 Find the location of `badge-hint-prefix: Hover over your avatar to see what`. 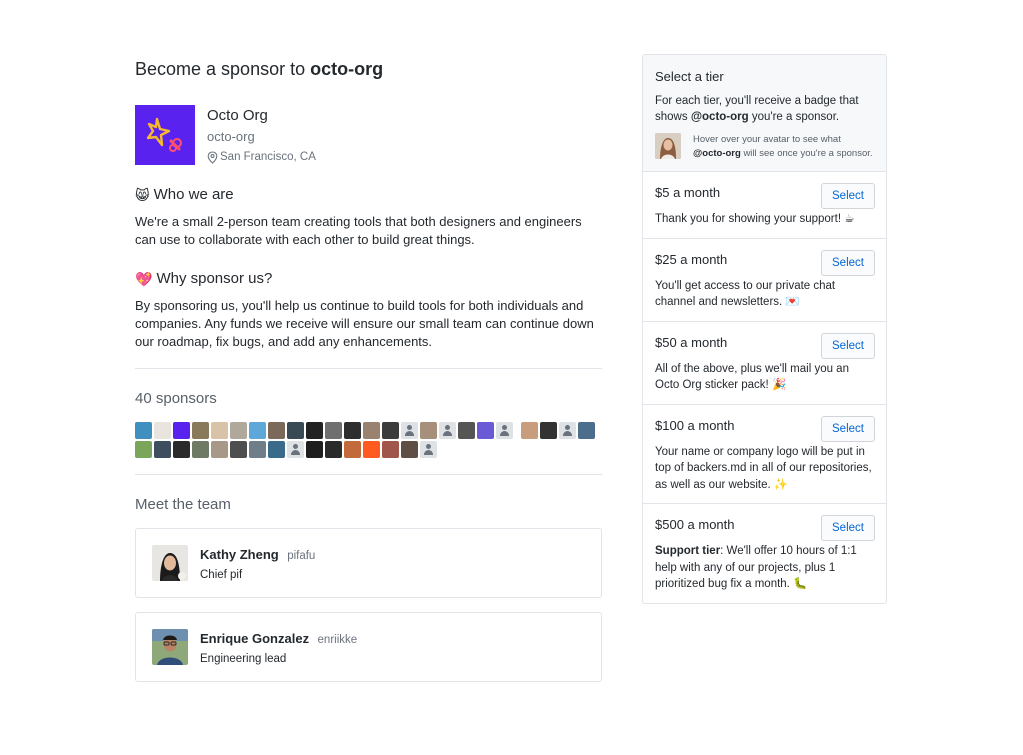

badge-hint-prefix: Hover over your avatar to see what is located at coordinates (767, 139).